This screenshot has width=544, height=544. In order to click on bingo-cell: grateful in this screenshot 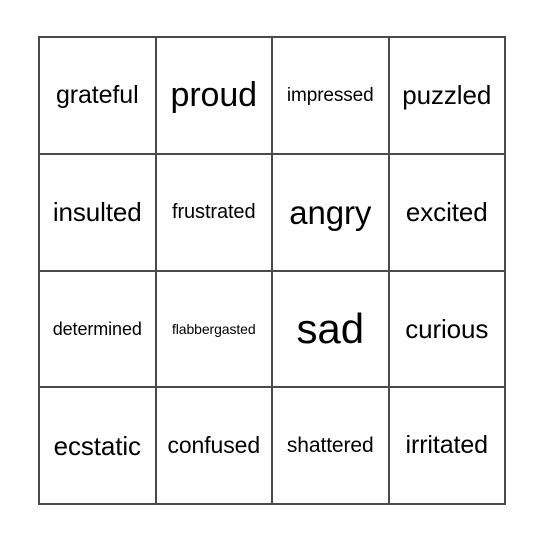, I will do `click(98, 96)`.